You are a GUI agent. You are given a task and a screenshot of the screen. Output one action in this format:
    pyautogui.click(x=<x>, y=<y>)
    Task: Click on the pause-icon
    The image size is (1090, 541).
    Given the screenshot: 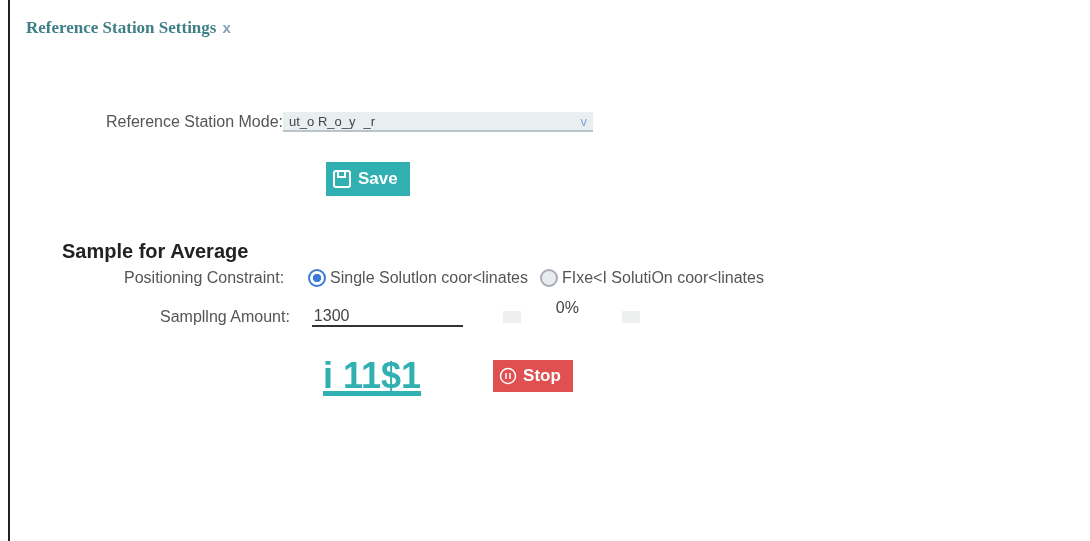 What is the action you would take?
    pyautogui.click(x=508, y=376)
    